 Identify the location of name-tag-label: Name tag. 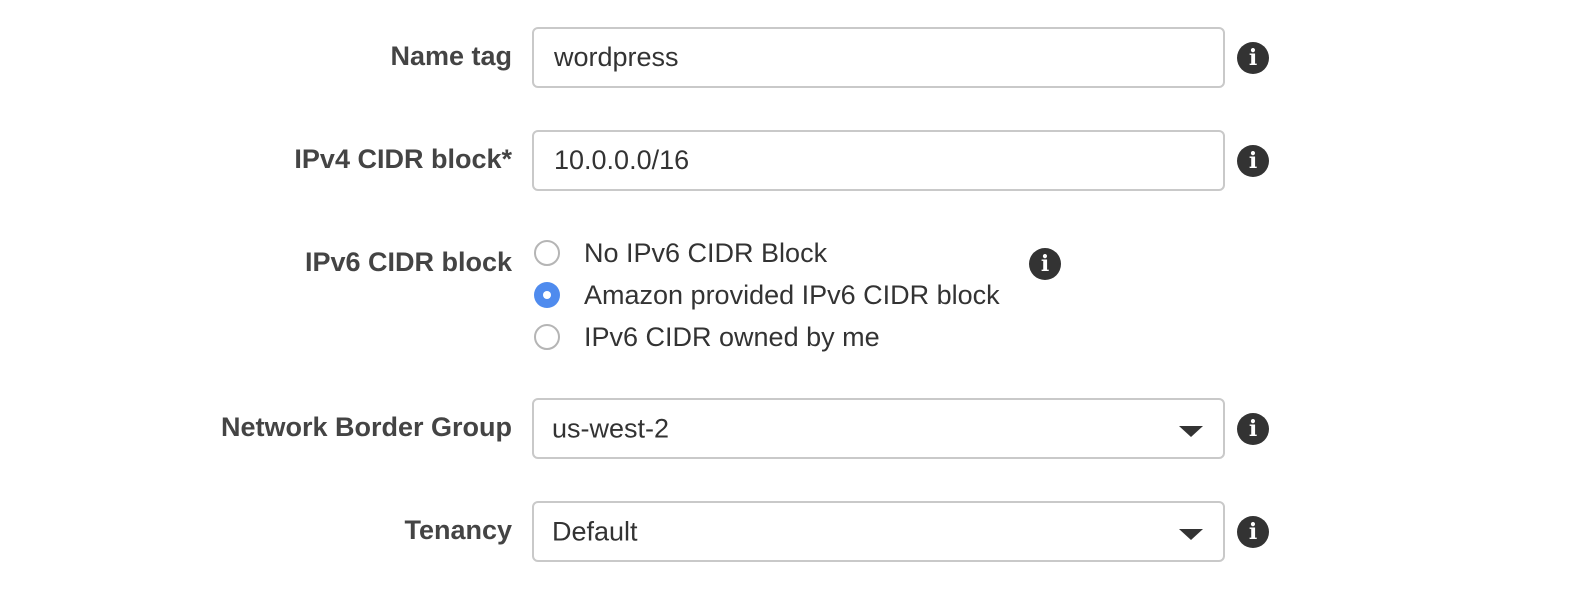
(451, 56).